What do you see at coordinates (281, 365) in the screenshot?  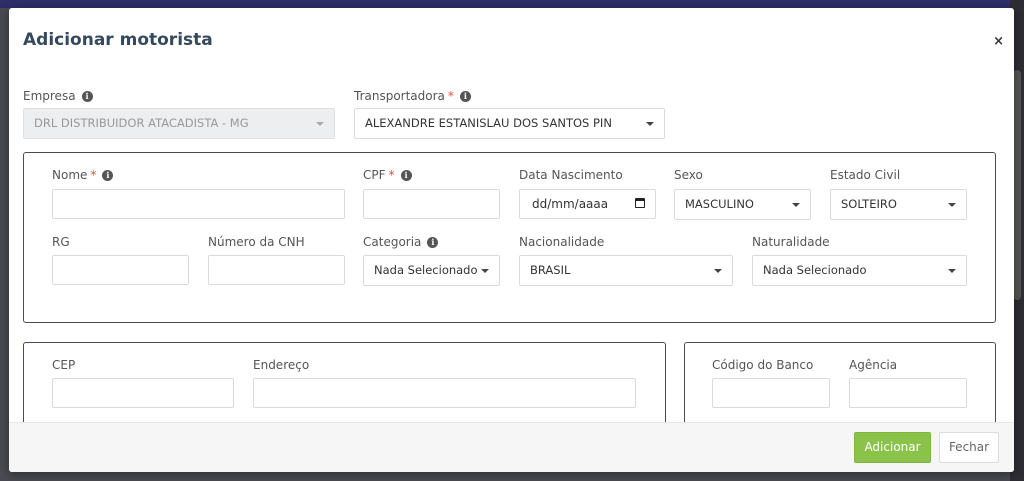 I see `endereco-label: Endereço` at bounding box center [281, 365].